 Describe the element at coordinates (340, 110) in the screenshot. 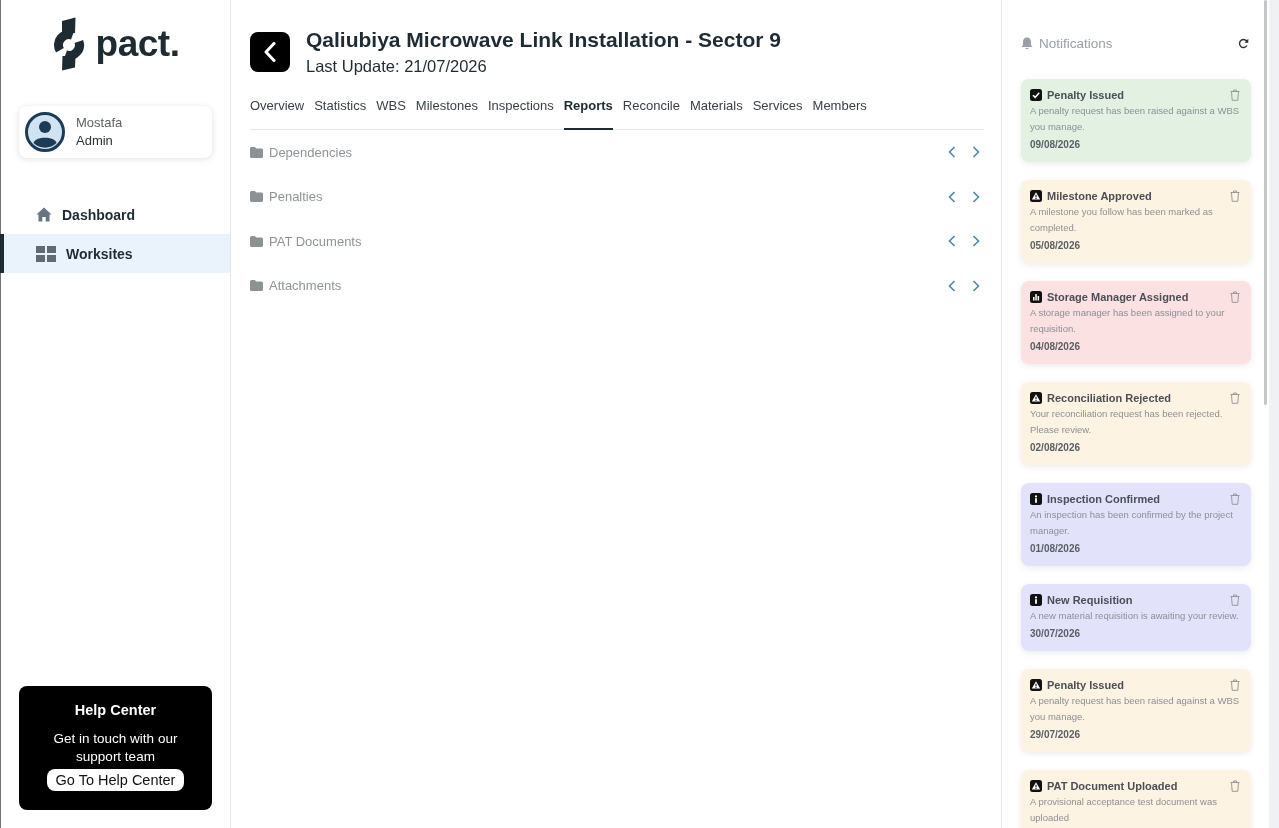

I see `tab: Statistics` at that location.